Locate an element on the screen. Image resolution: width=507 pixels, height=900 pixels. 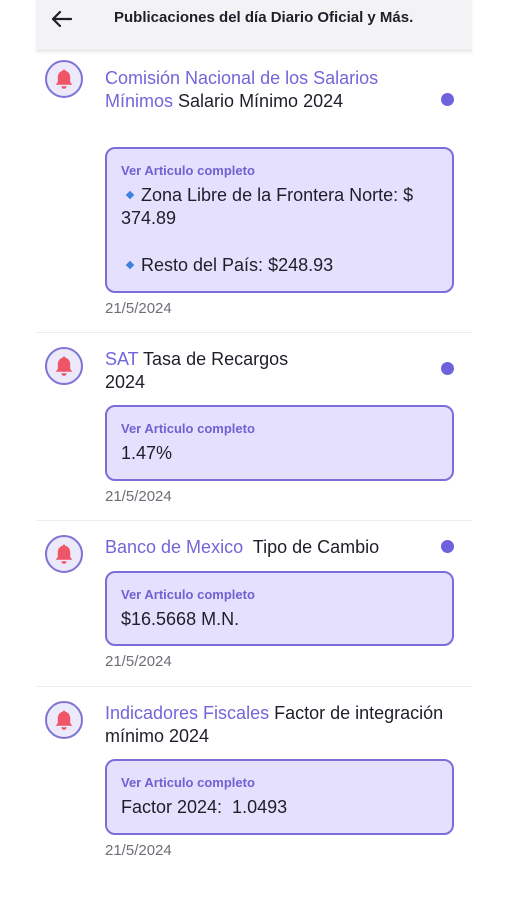
publication-headline: Tipo de Cambio is located at coordinates (316, 547).